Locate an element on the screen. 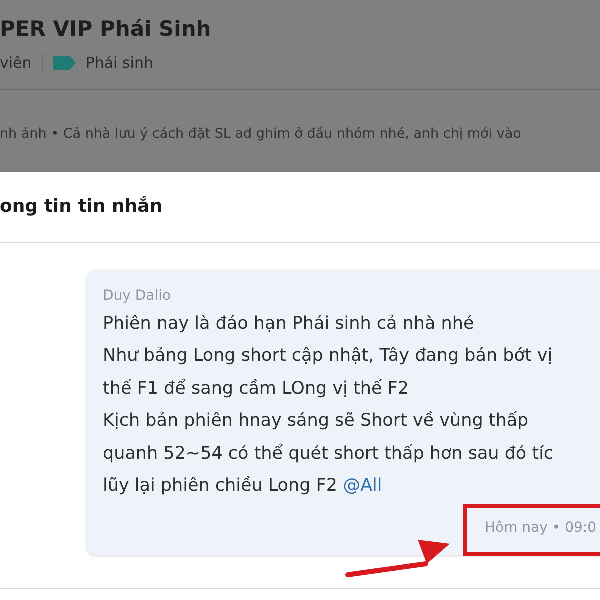 The width and height of the screenshot is (600, 600). dialog-title: ong tin tin nhắn is located at coordinates (300, 207).